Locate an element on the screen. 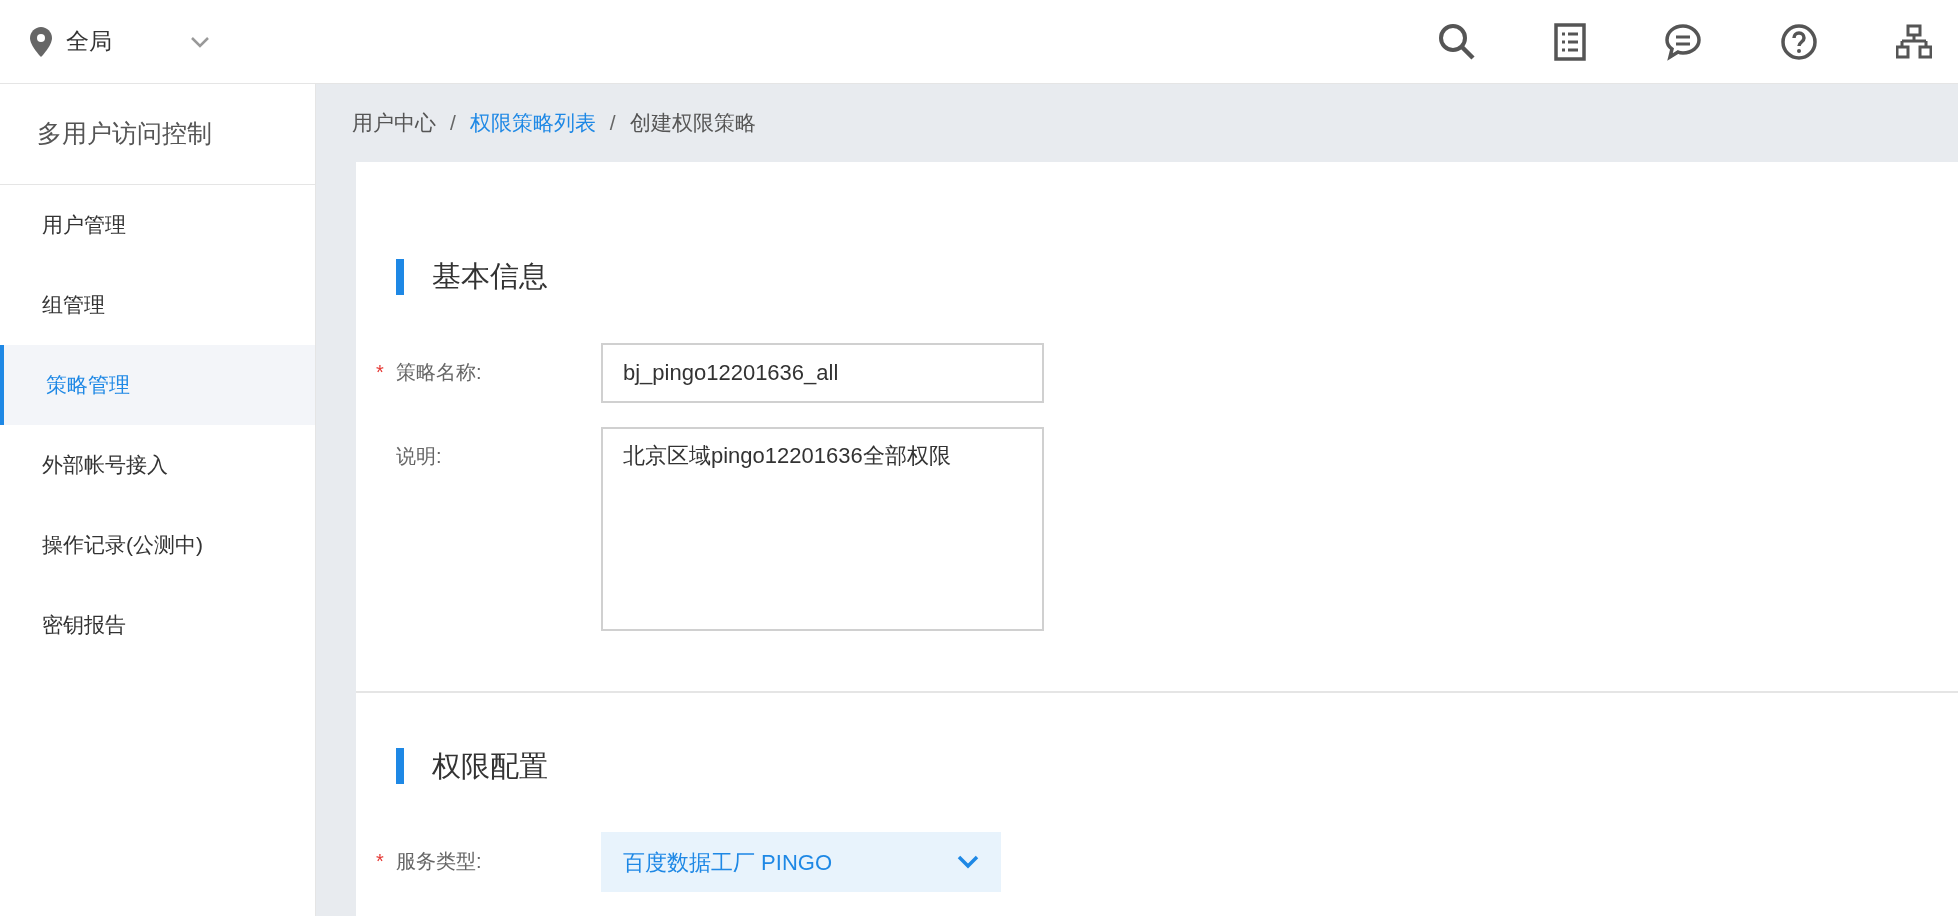  input-field: bj_pingo12201636_all is located at coordinates (822, 372).